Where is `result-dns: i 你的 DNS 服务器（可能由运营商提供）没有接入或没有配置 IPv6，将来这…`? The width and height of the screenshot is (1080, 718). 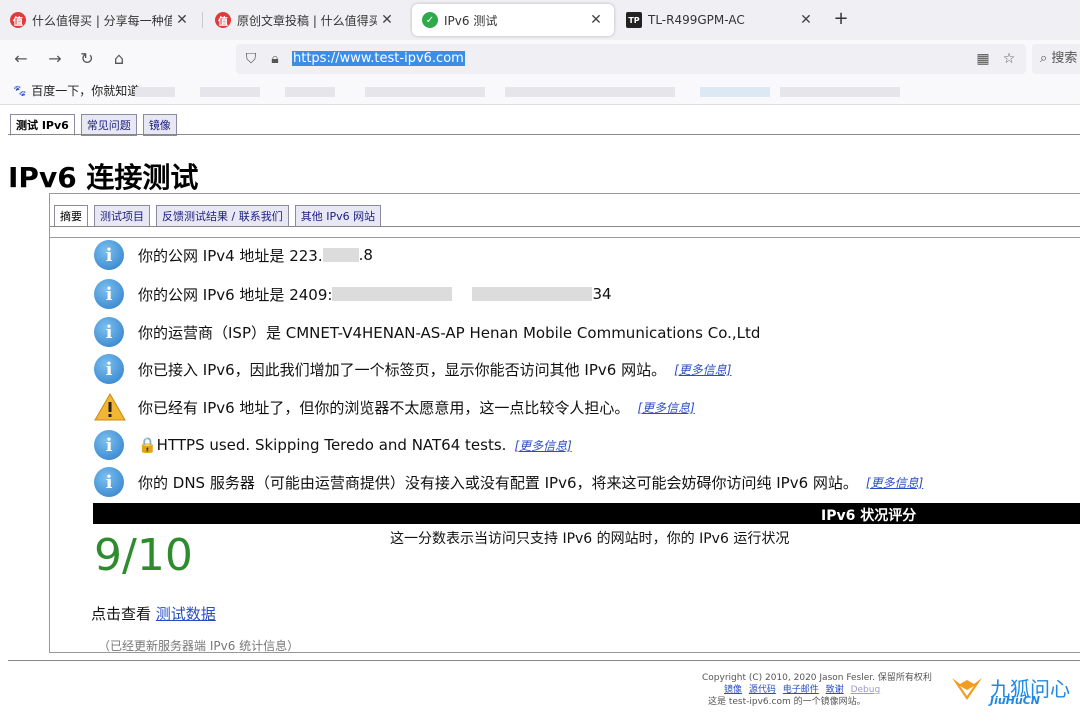
result-dns: i 你的 DNS 服务器（可能由运营商提供）没有接入或没有配置 IPv6，将来这… is located at coordinates (508, 482).